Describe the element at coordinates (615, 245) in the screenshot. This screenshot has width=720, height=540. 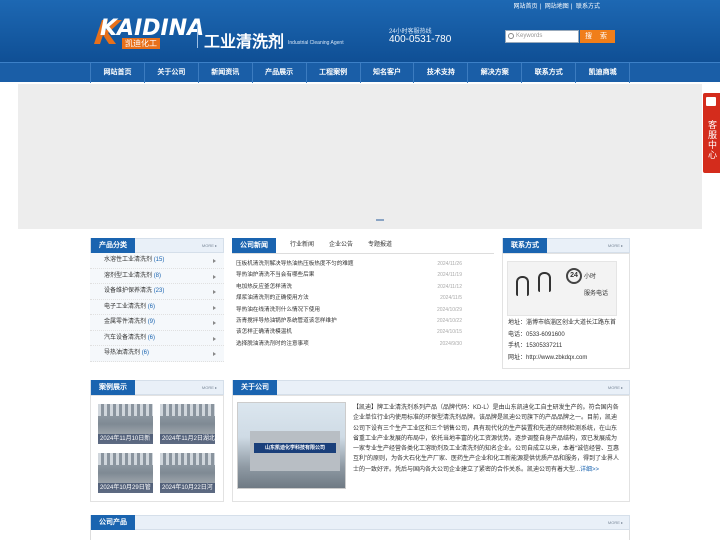
I see `contact-more: MORE ▸` at that location.